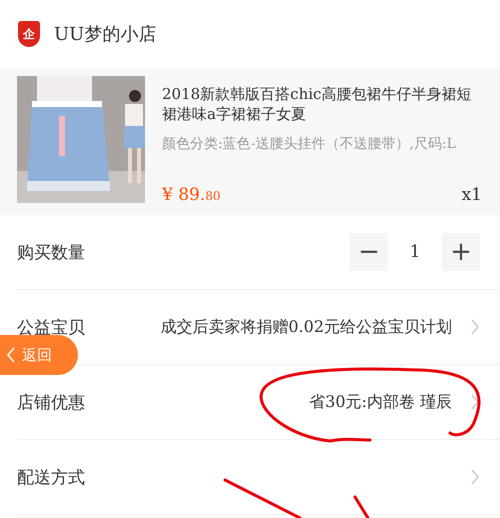  What do you see at coordinates (461, 252) in the screenshot?
I see `plus-button: +` at bounding box center [461, 252].